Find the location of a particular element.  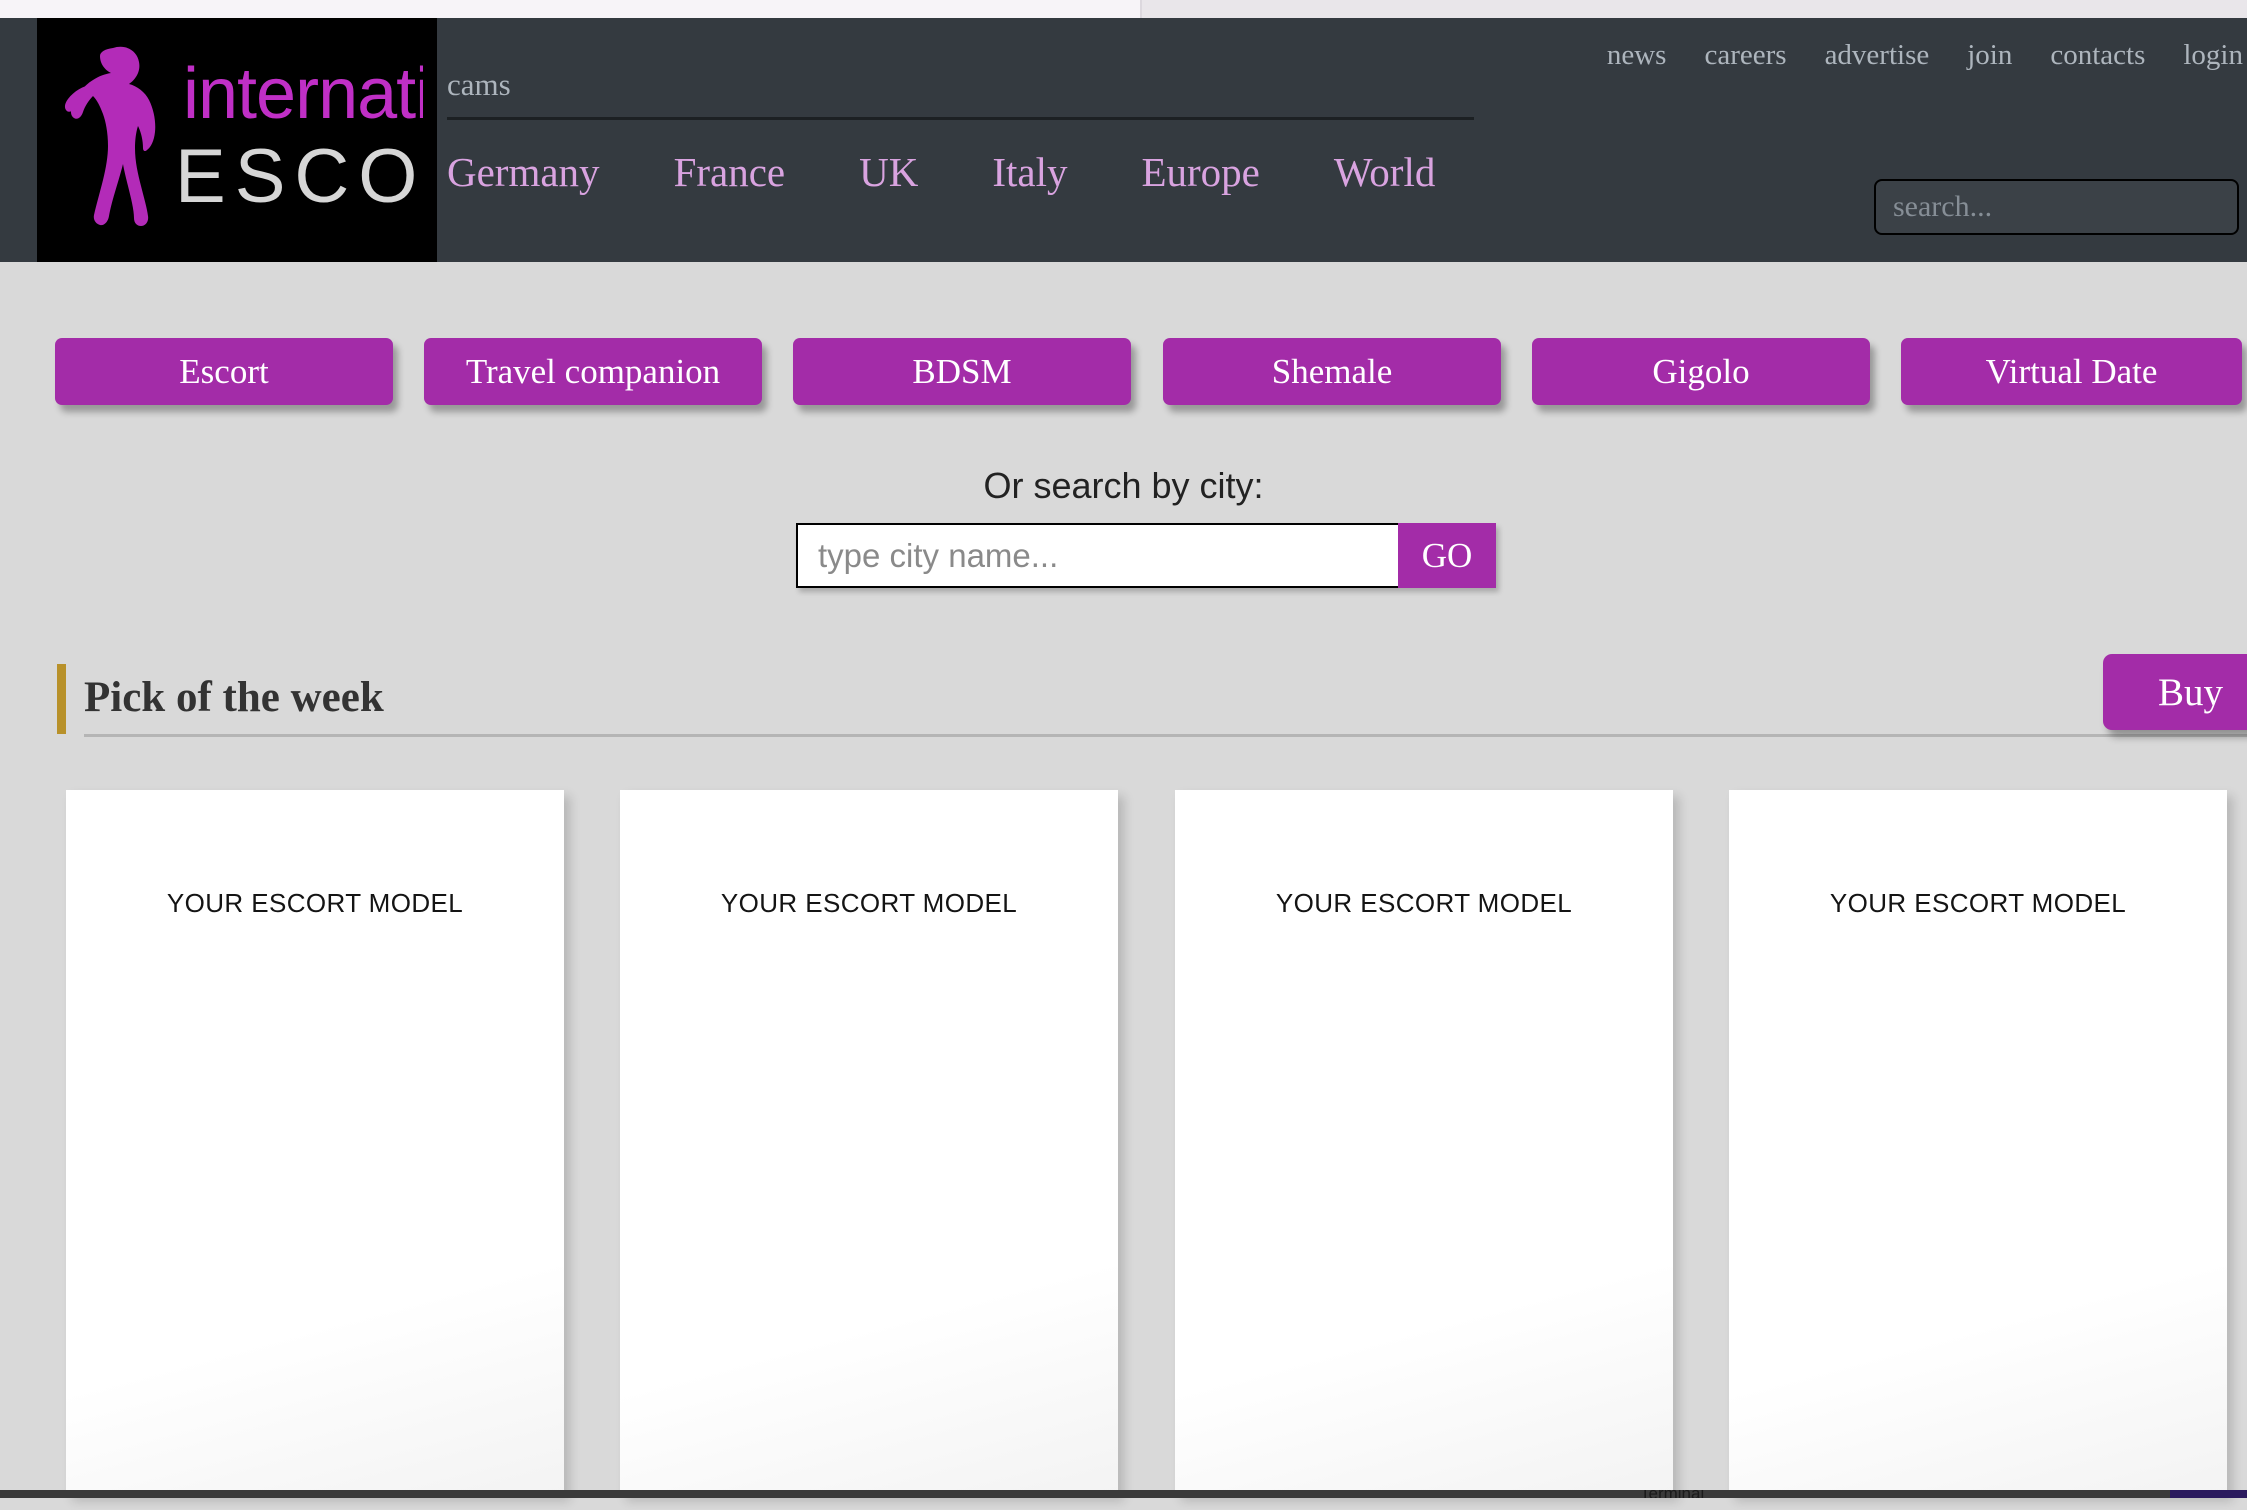

svg-text: international is located at coordinates (303, 94).